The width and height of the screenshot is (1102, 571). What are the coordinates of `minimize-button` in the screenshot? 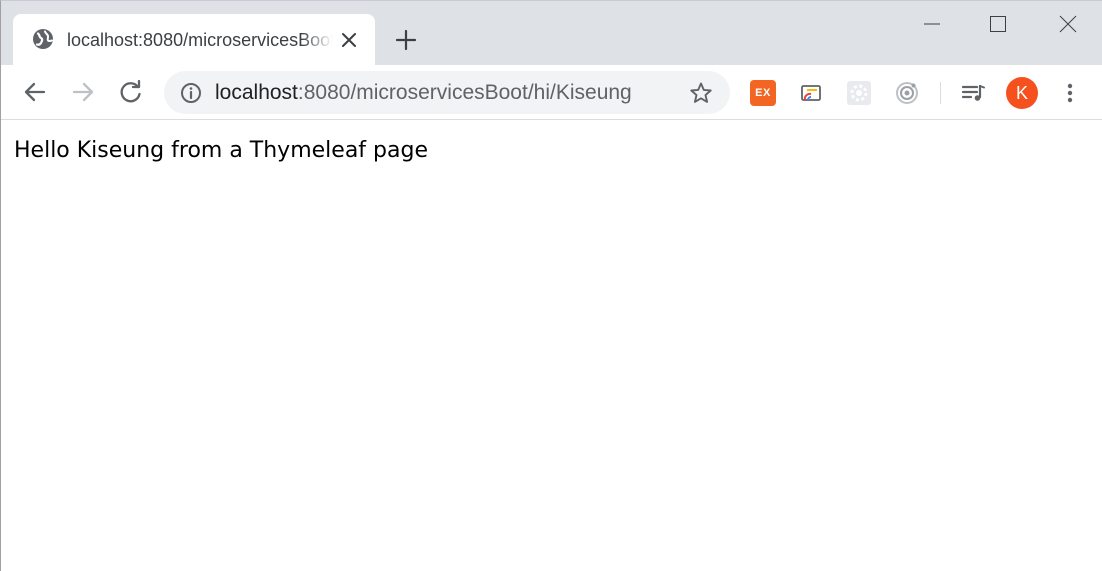 It's located at (932, 23).